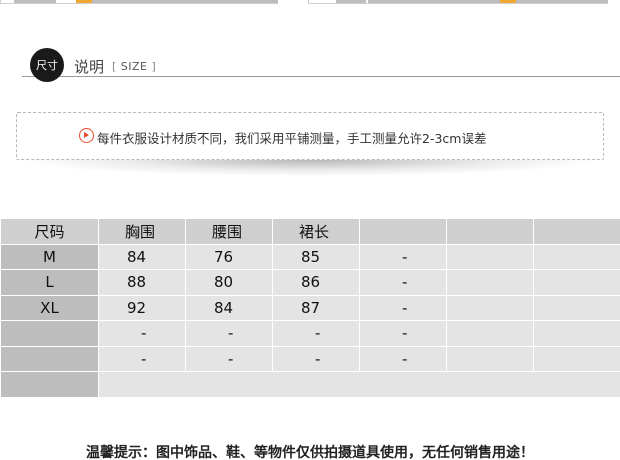 Image resolution: width=620 pixels, height=460 pixels. I want to click on subtitle-text: SIZE, so click(134, 66).